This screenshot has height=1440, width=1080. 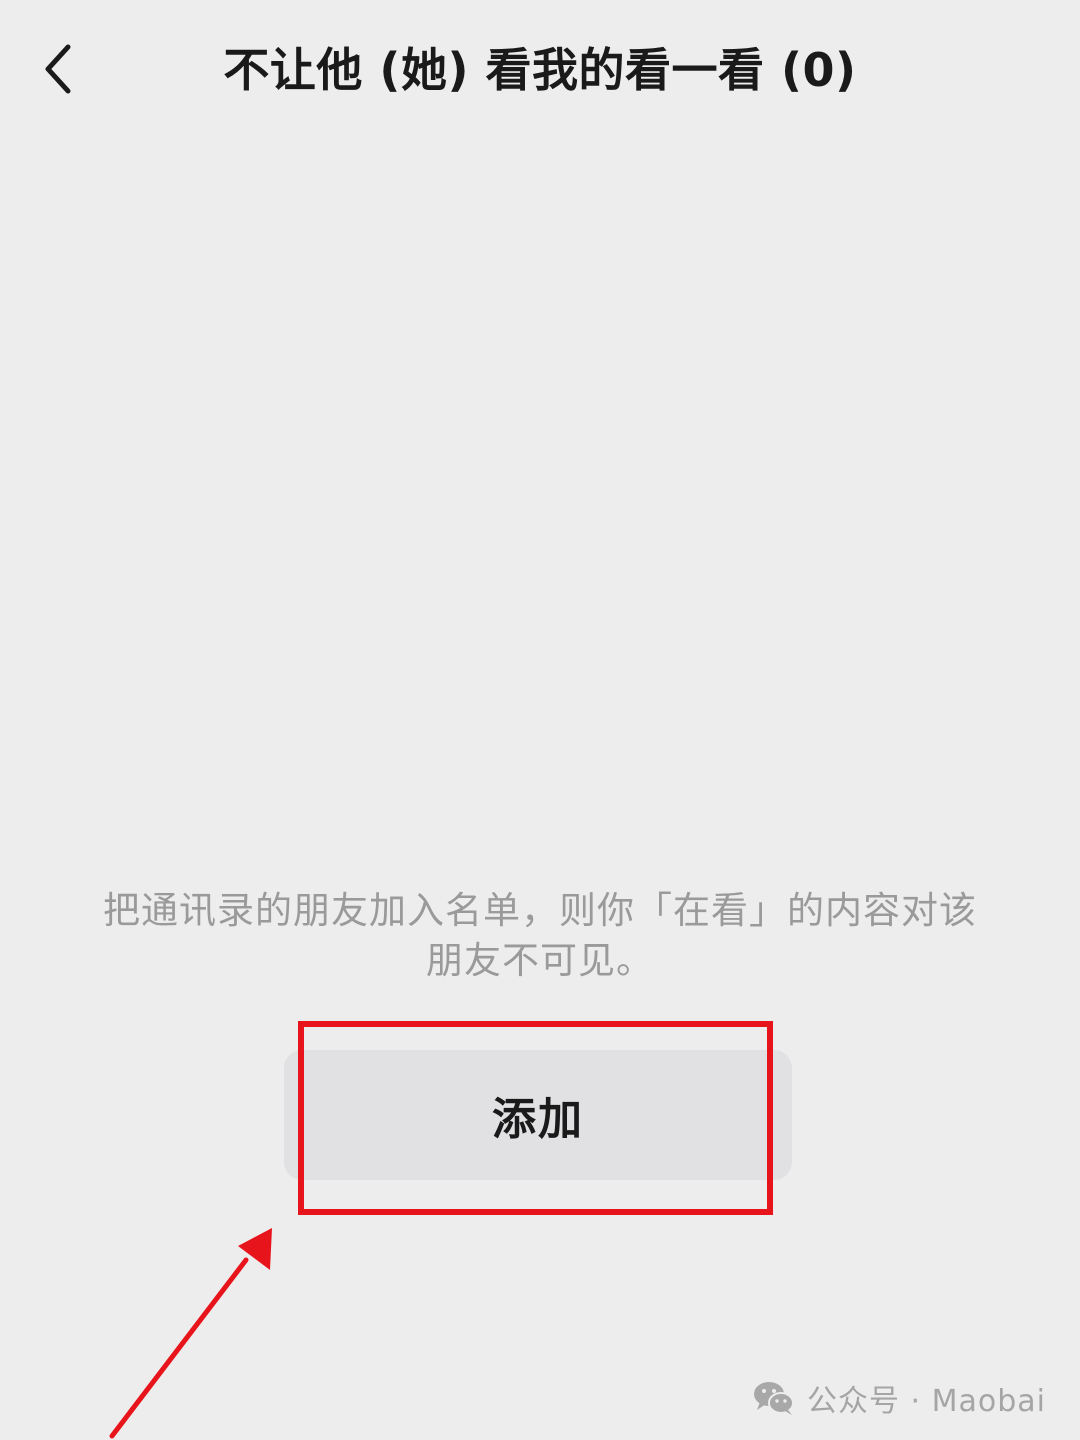 I want to click on nav-bar: 不让他 (她) 看我的看一看 (0), so click(x=540, y=70).